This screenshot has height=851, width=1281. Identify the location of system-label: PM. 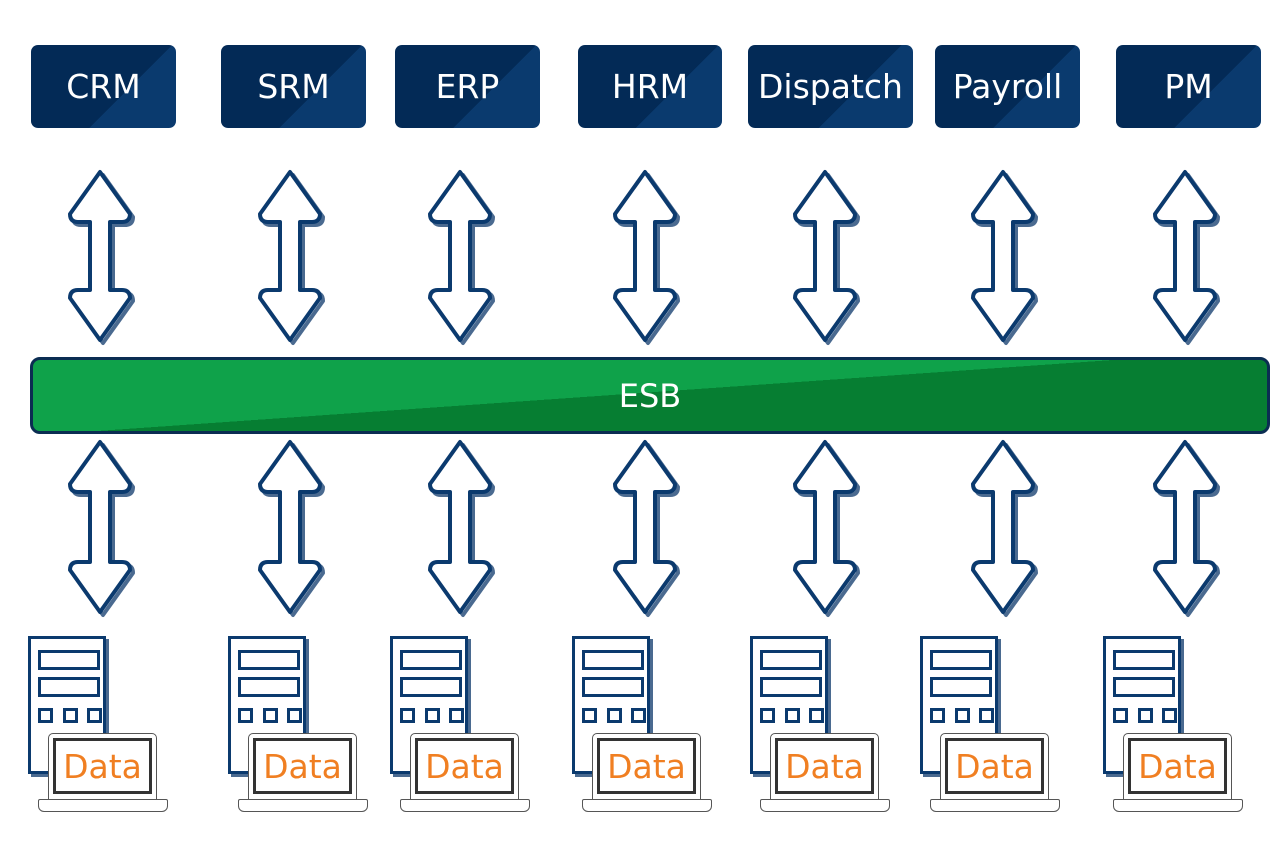
(1188, 86).